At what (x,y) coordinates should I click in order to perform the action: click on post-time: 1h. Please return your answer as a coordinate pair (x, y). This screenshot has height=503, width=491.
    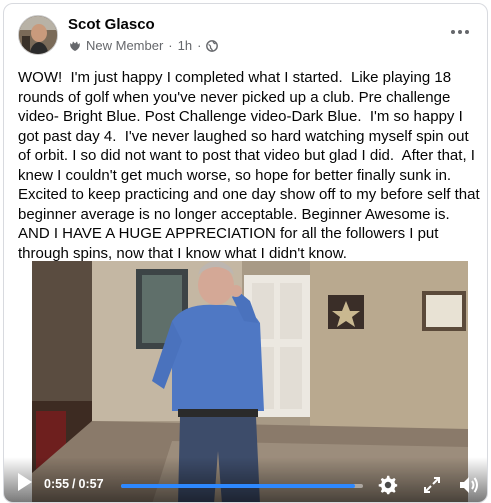
    Looking at the image, I should click on (185, 45).